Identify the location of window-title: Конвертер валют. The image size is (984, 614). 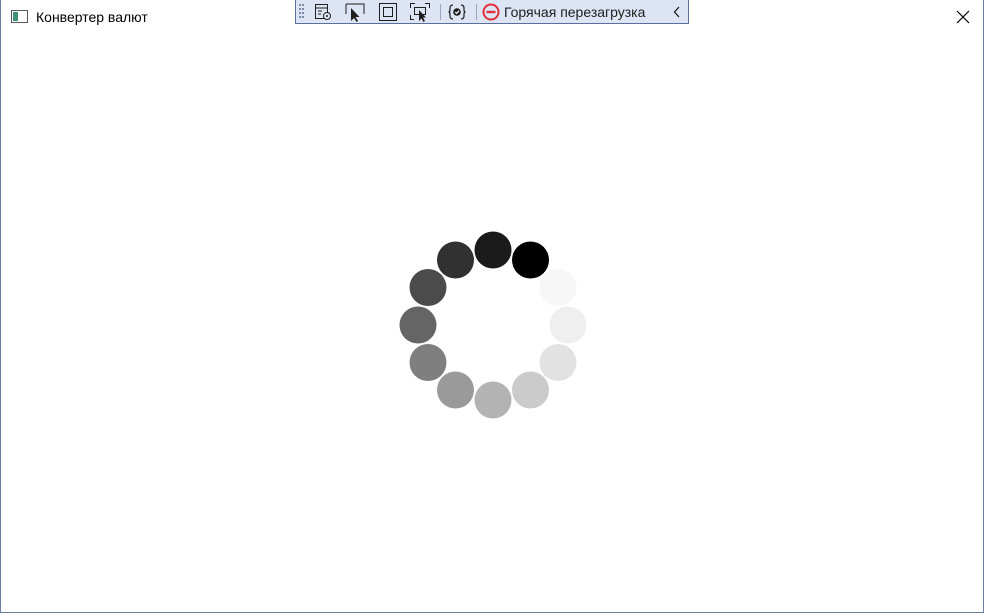
(92, 17).